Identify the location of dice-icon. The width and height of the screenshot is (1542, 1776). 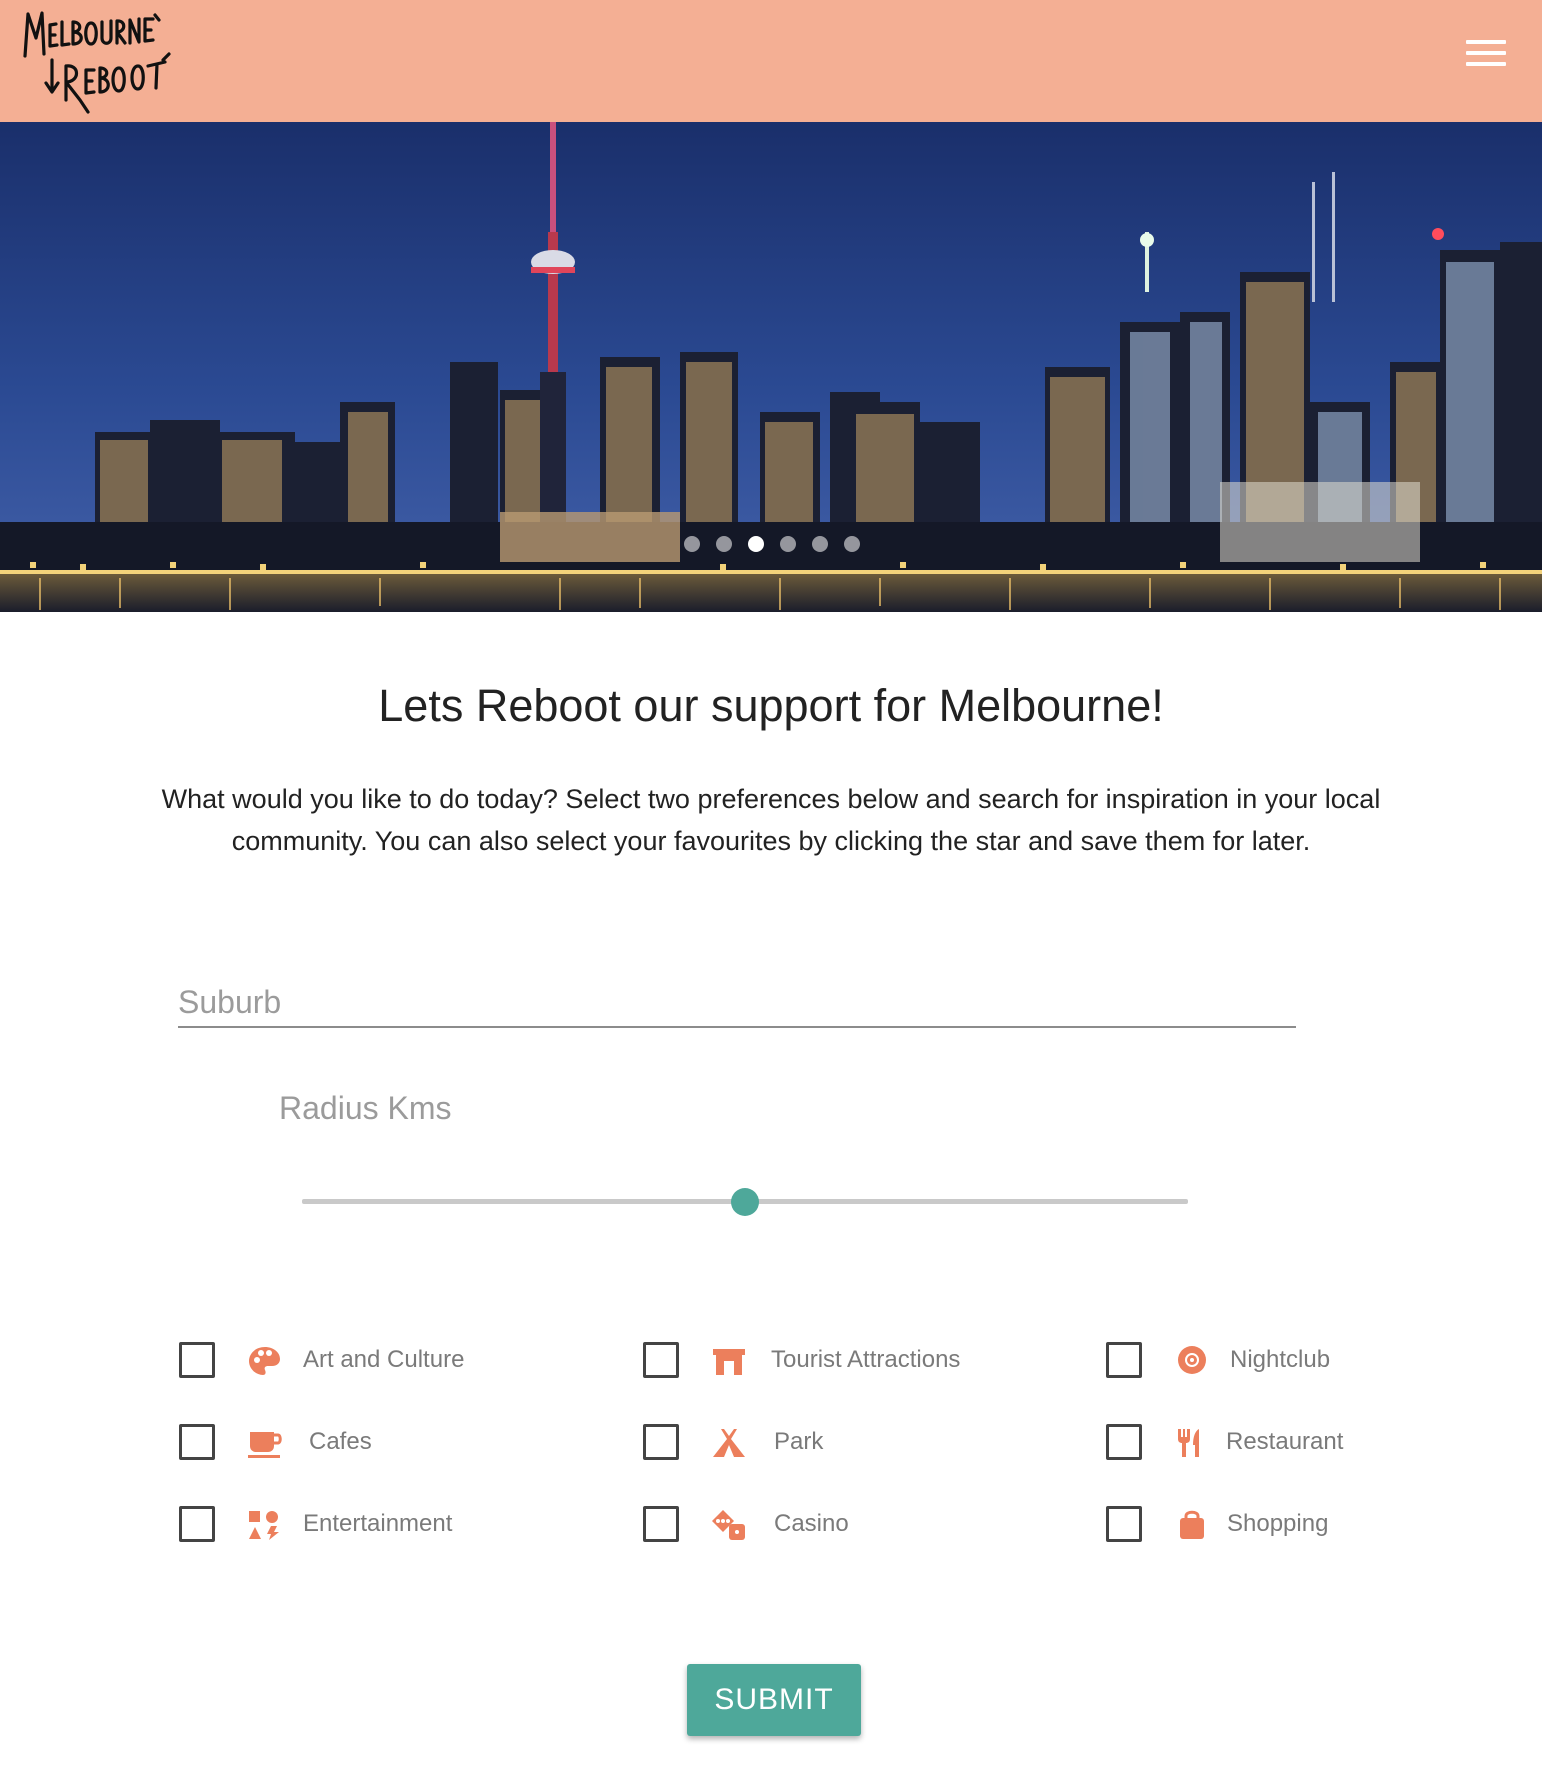
(728, 1525).